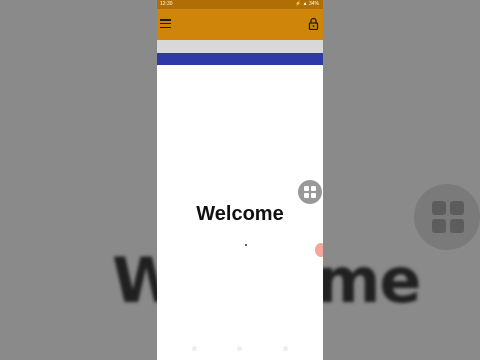 The height and width of the screenshot is (360, 480). I want to click on status-time: 12:30, so click(166, 4).